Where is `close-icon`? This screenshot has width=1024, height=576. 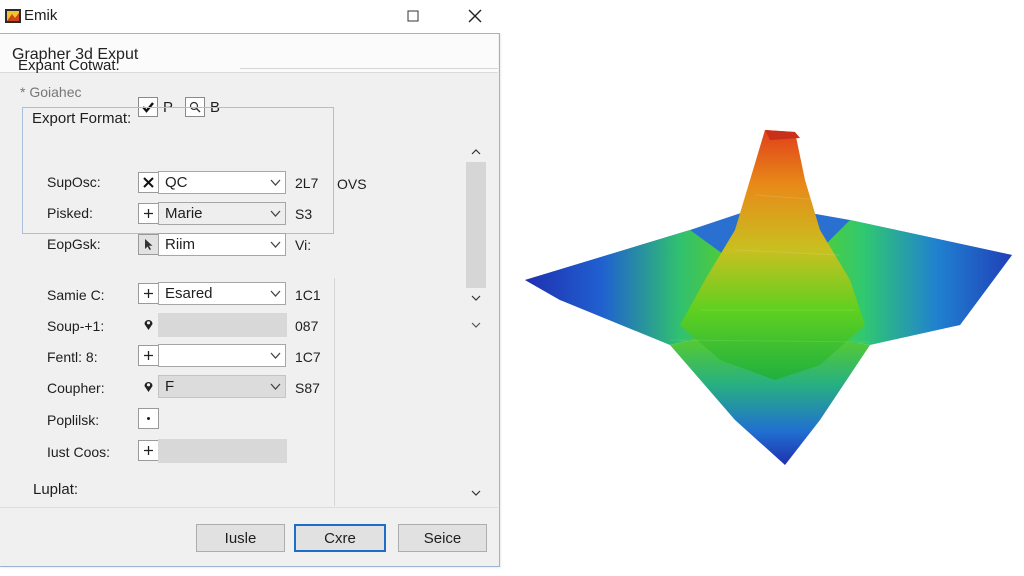 close-icon is located at coordinates (475, 16).